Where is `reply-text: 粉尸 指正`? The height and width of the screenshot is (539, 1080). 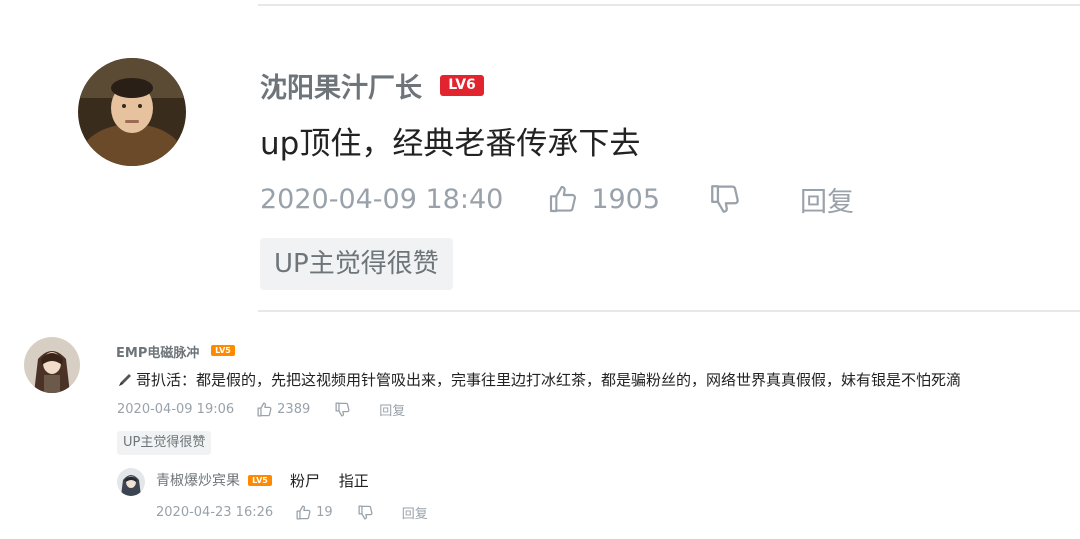
reply-text: 粉尸 指正 is located at coordinates (329, 481).